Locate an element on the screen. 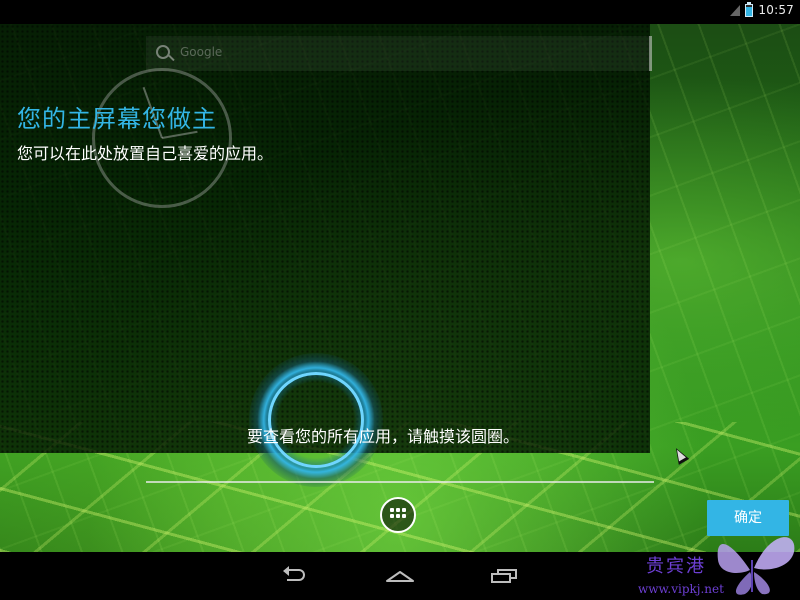 The width and height of the screenshot is (800, 600). status-icons: 10:57 is located at coordinates (762, 9).